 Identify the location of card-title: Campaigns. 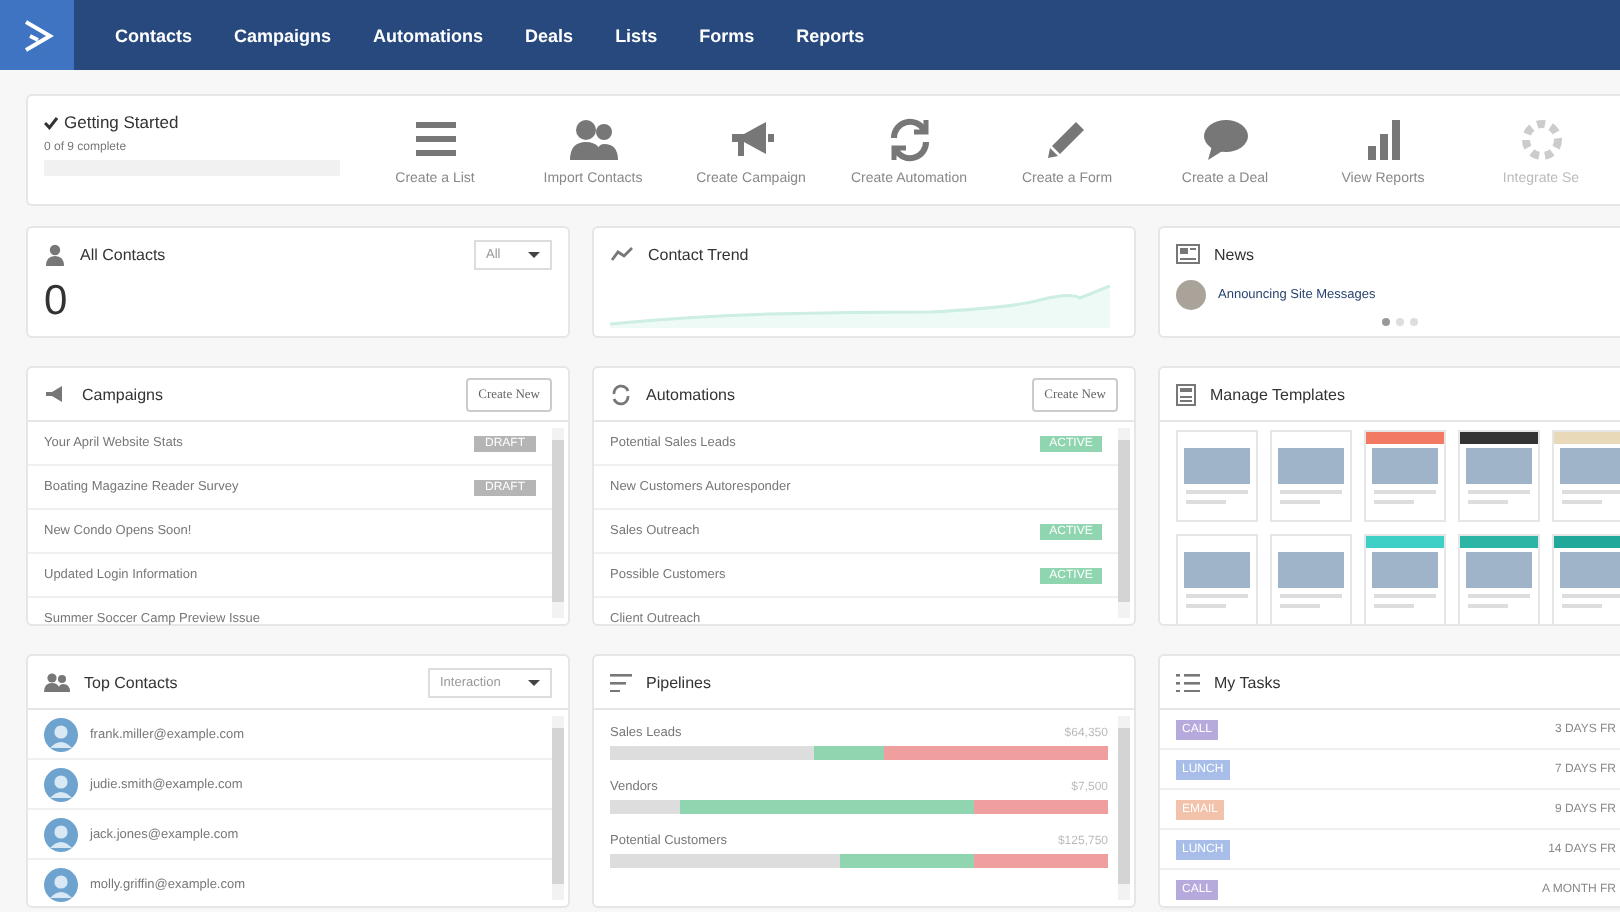
(123, 394).